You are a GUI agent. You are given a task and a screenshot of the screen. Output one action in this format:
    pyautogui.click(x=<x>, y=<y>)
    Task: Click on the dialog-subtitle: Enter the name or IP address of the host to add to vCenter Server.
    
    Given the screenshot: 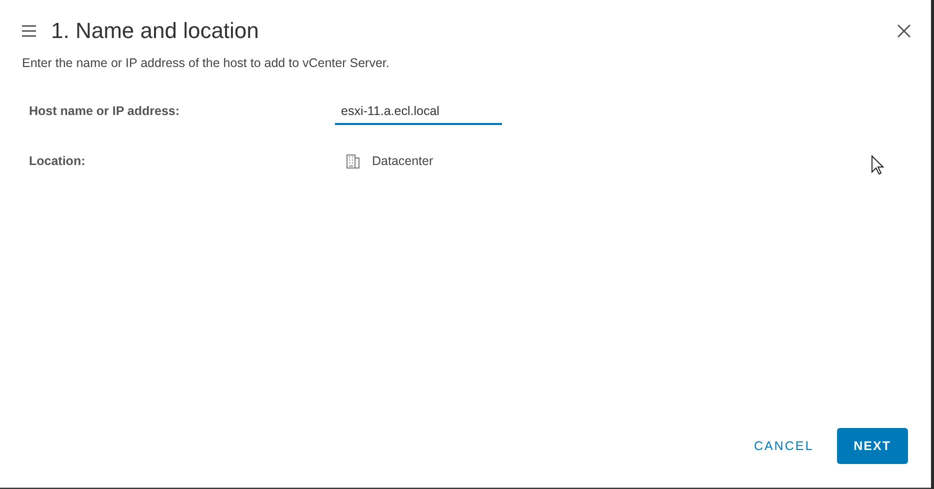 What is the action you would take?
    pyautogui.click(x=206, y=63)
    